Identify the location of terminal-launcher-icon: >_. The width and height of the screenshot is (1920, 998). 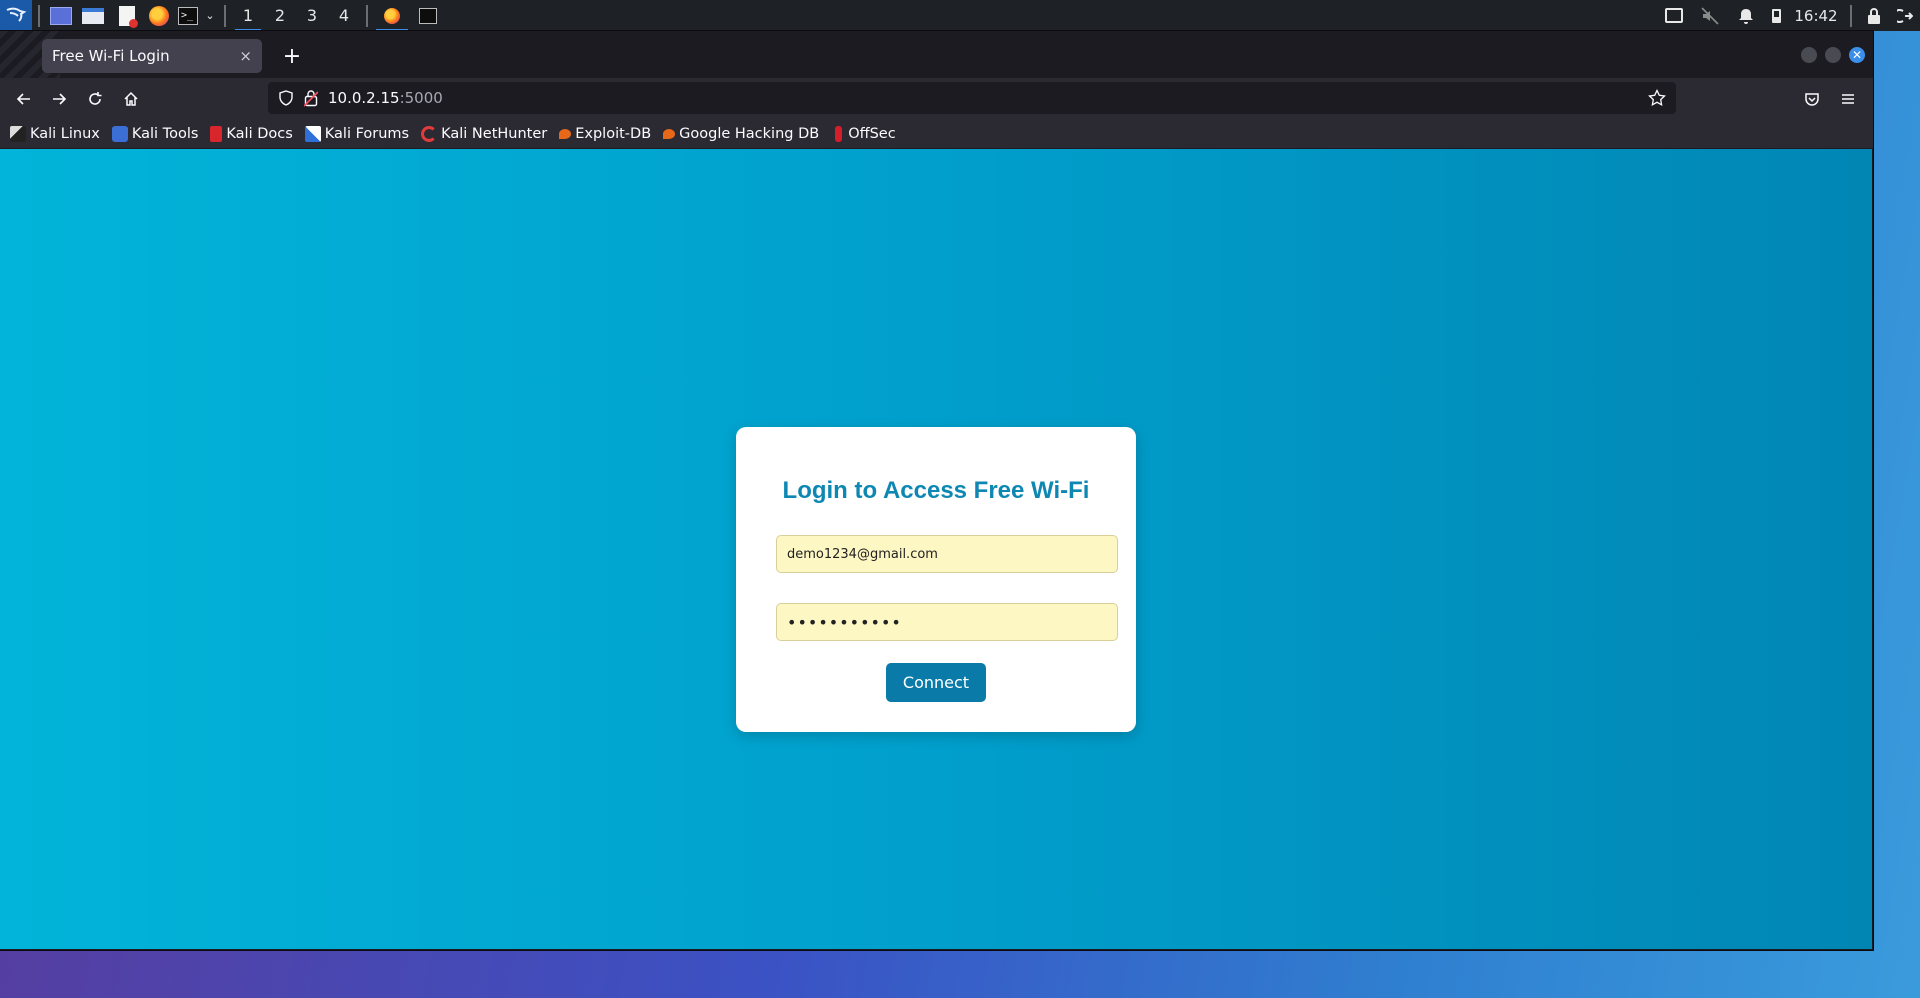
(188, 15).